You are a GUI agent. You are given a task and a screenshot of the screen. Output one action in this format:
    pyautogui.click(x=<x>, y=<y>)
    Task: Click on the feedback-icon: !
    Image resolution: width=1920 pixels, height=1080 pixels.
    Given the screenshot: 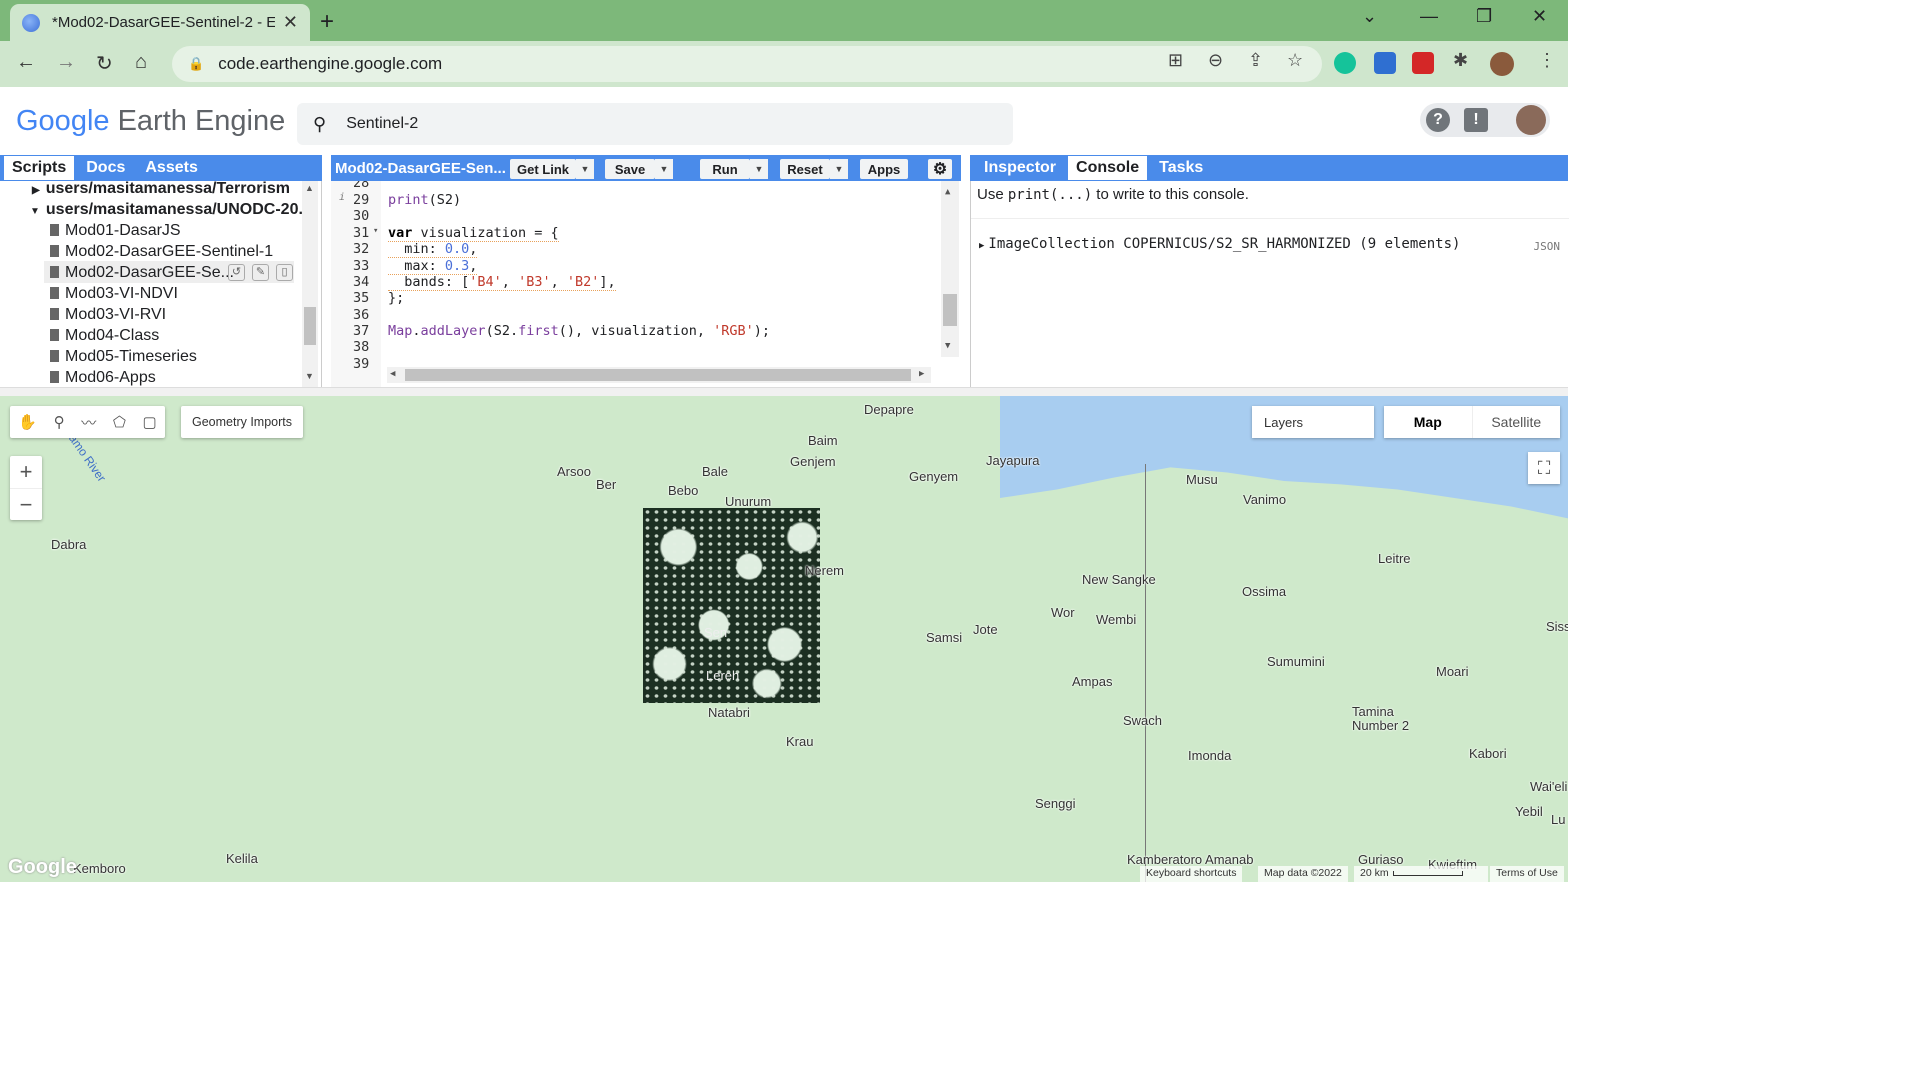 What is the action you would take?
    pyautogui.click(x=1476, y=120)
    